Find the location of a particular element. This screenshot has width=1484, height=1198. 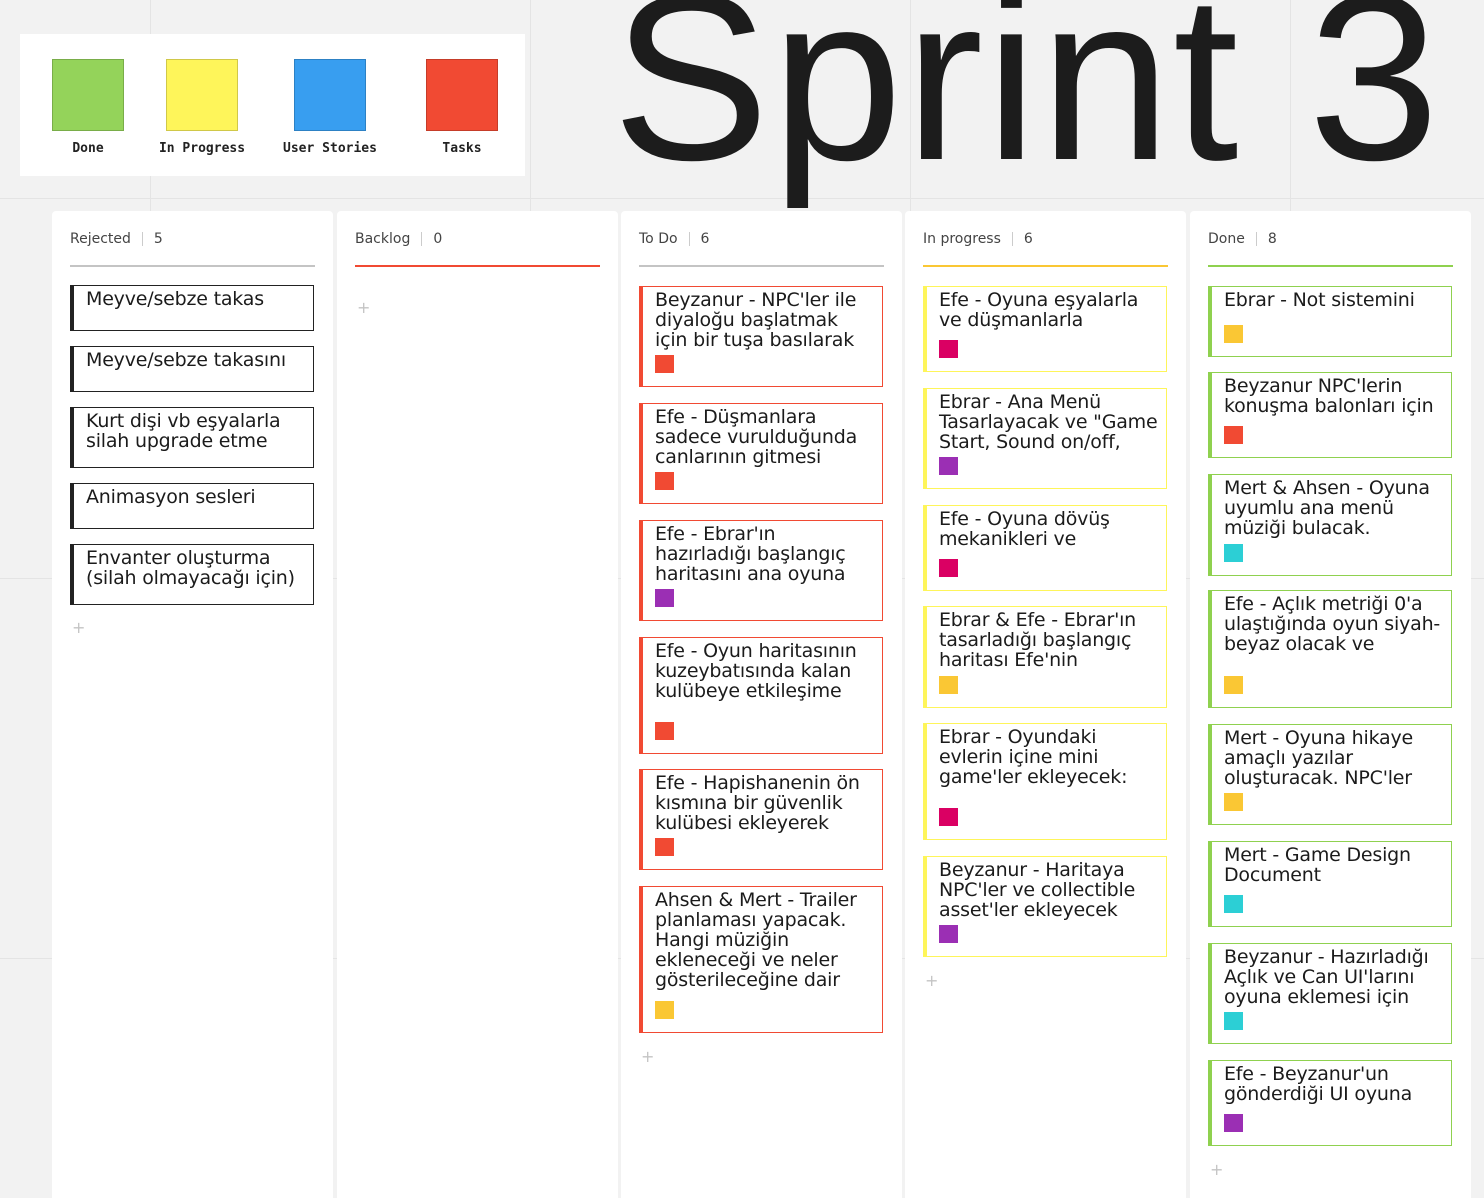

legend-item-done: Done is located at coordinates (88, 107).